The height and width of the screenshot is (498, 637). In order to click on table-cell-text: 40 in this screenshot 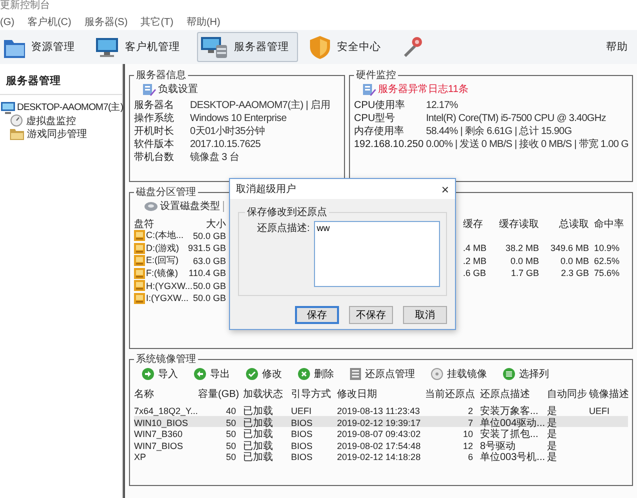, I will do `click(230, 411)`.